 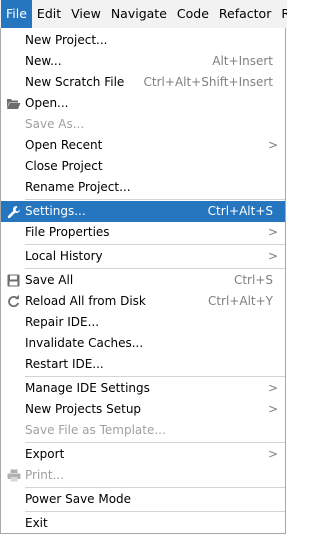 I want to click on menu-run: R, so click(x=281, y=14).